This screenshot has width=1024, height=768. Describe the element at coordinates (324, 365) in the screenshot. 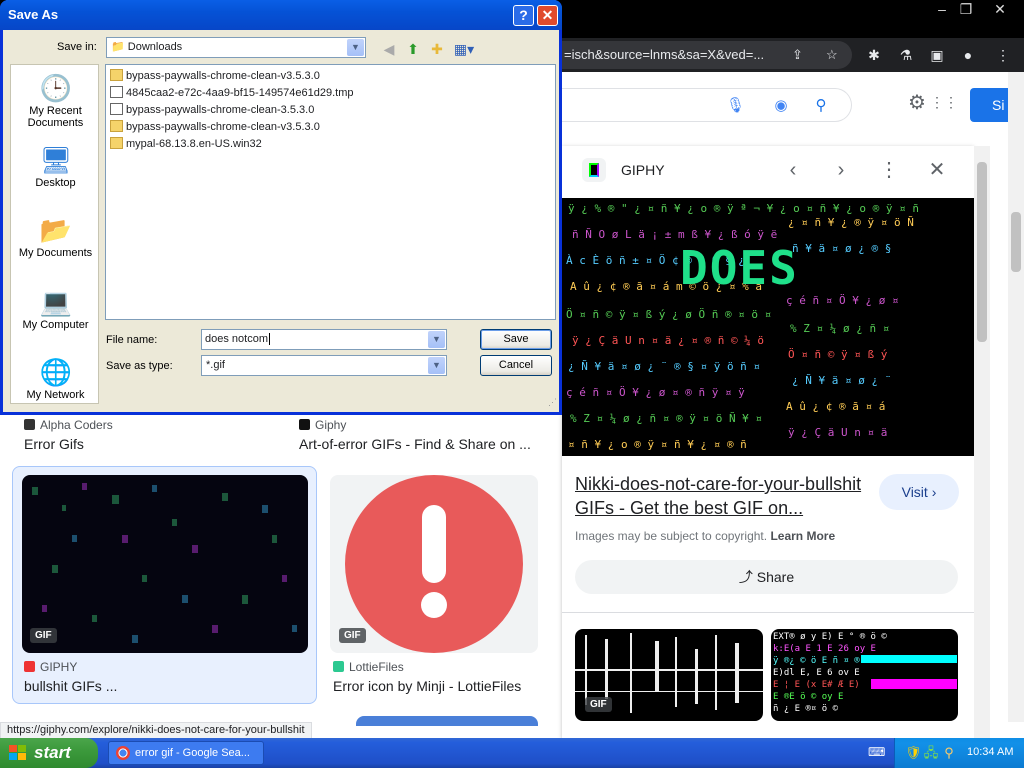

I see `save-as-type-dropdown: *.gif ▼` at that location.